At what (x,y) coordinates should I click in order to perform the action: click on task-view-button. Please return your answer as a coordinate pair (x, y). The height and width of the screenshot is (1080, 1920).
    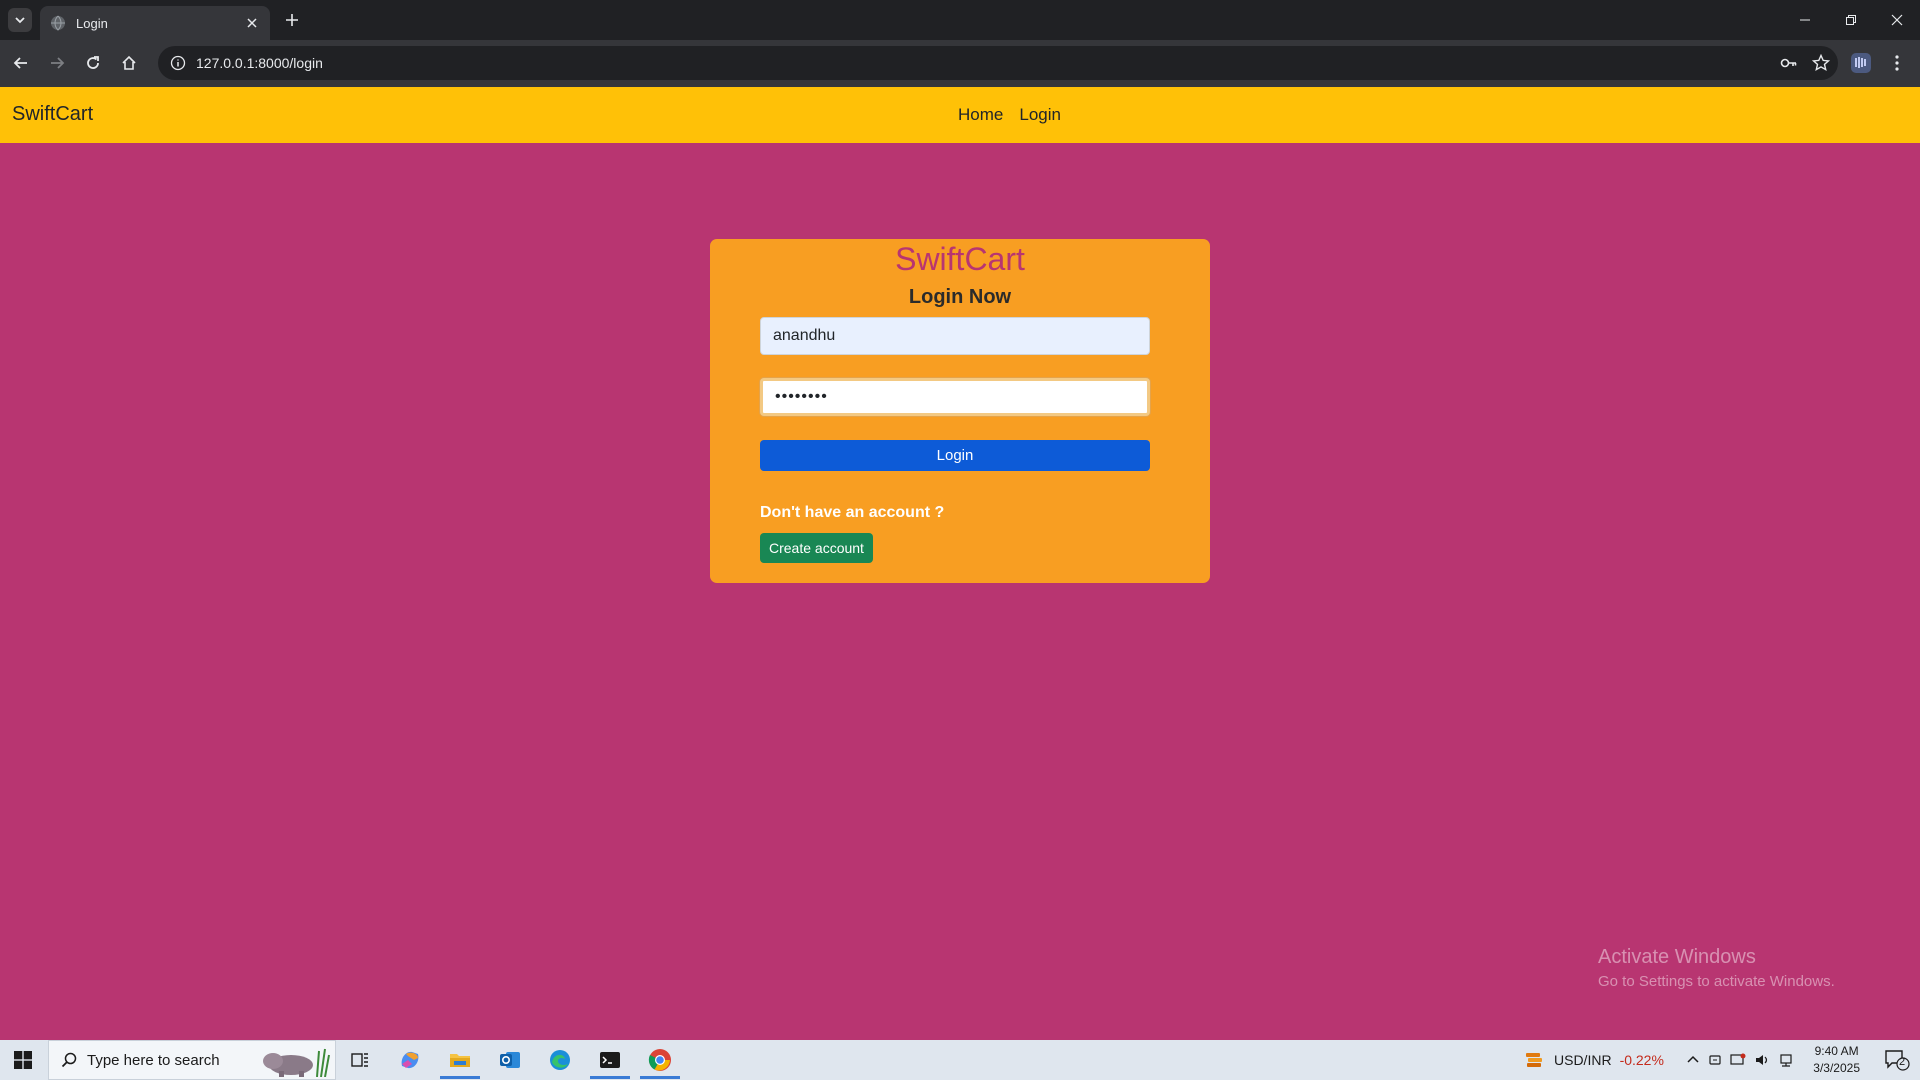
    Looking at the image, I should click on (360, 1060).